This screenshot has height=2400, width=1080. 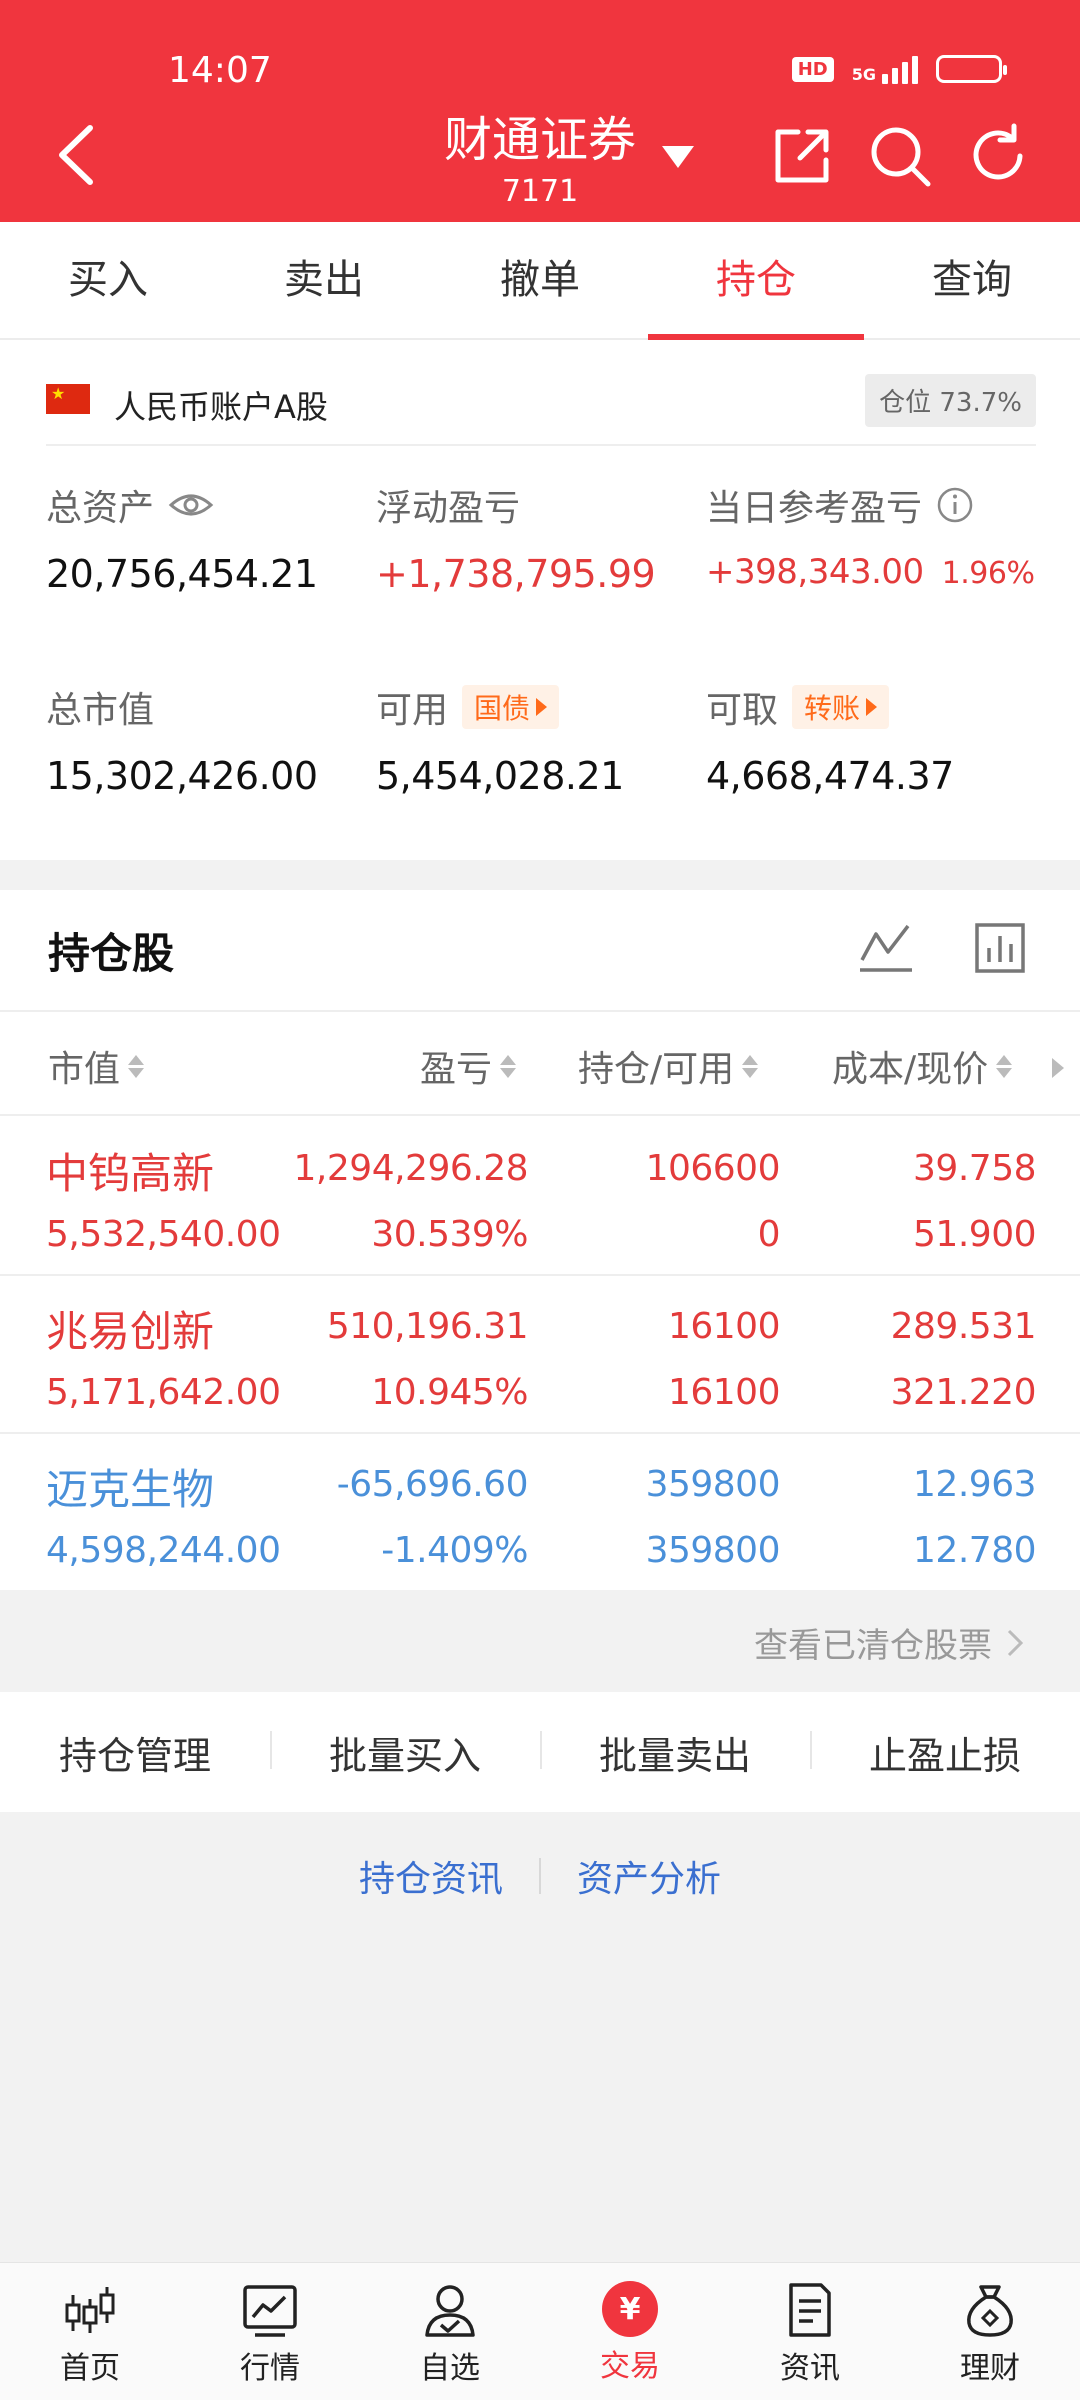 What do you see at coordinates (450, 2311) in the screenshot?
I see `user-check-icon` at bounding box center [450, 2311].